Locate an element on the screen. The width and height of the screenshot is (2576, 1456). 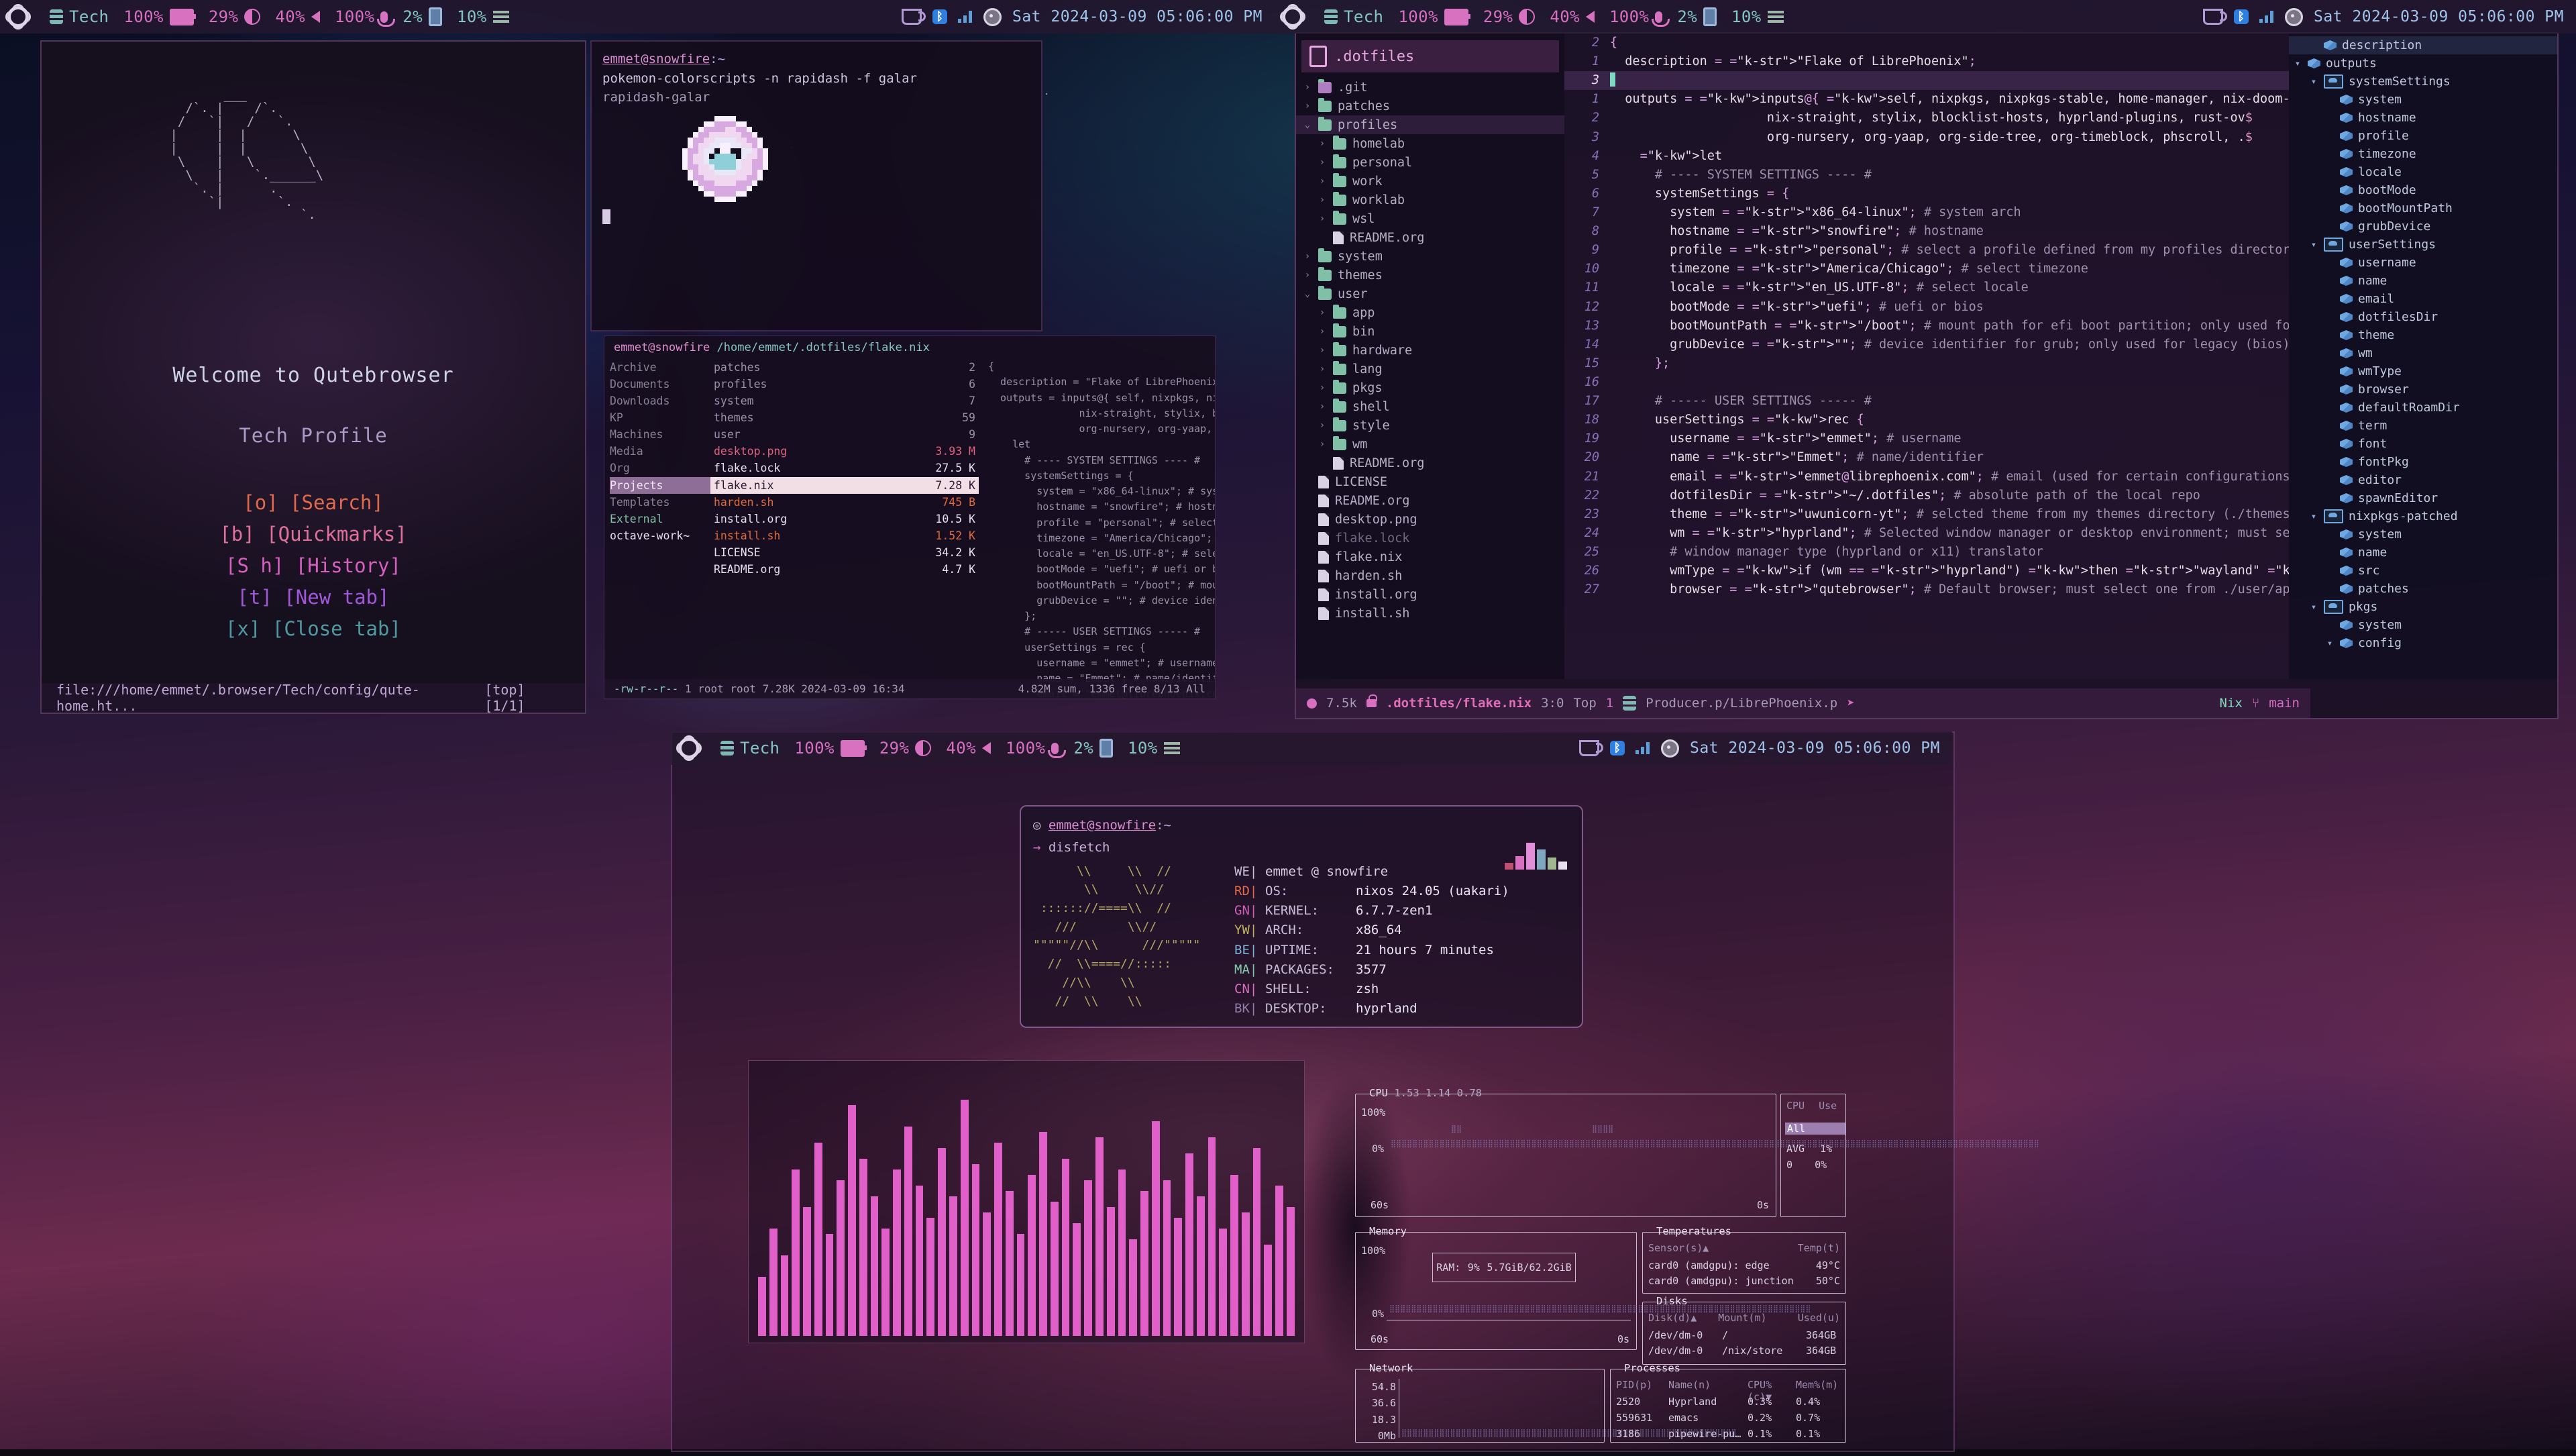
ranger-parent-item: Templates is located at coordinates (660, 503).